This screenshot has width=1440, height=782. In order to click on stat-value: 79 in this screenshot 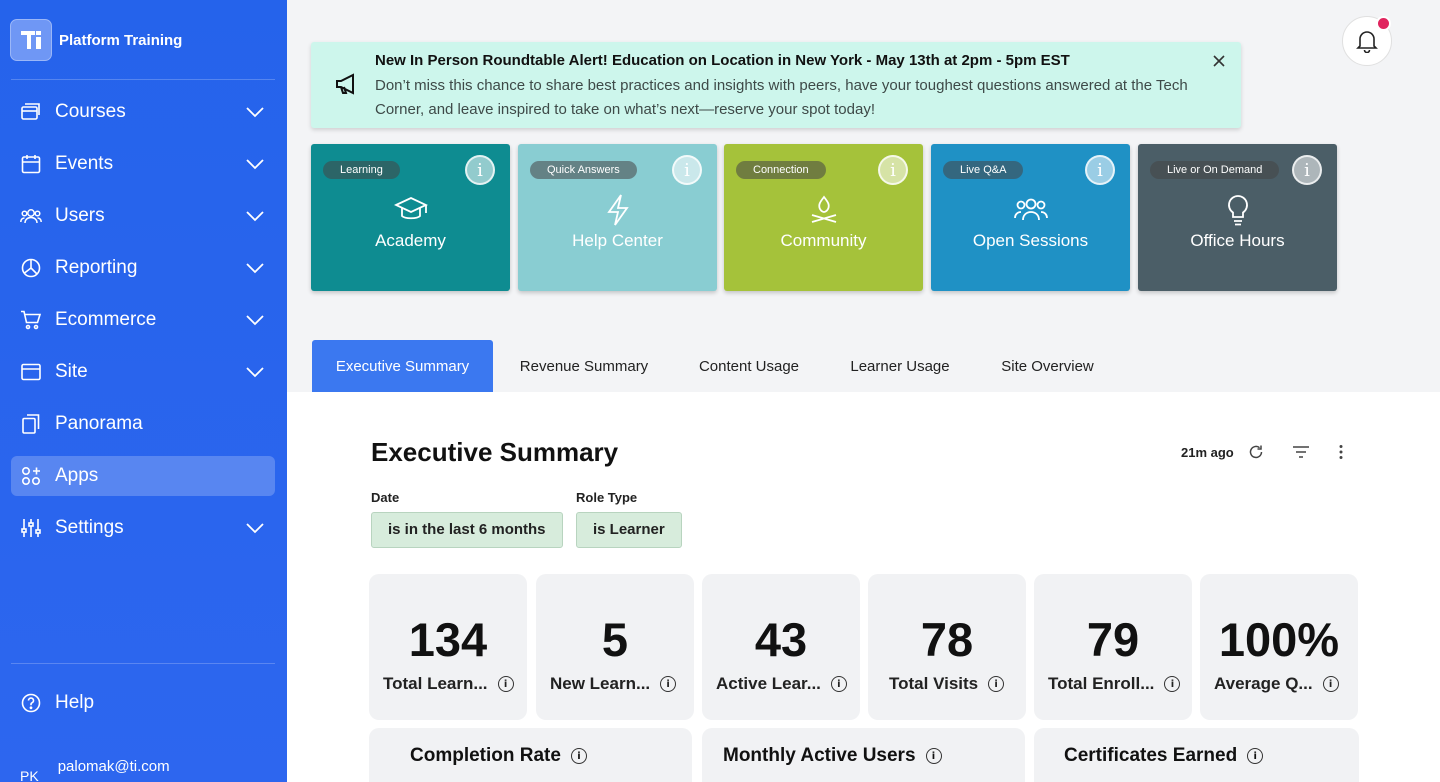, I will do `click(1113, 639)`.